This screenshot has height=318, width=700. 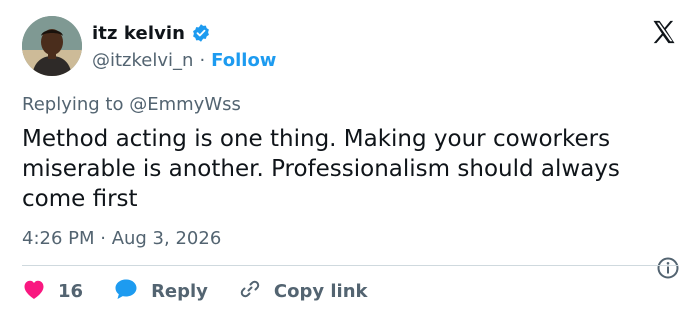 I want to click on author-info: itz kelvin @itzkelvi_n · Follow, so click(x=184, y=46).